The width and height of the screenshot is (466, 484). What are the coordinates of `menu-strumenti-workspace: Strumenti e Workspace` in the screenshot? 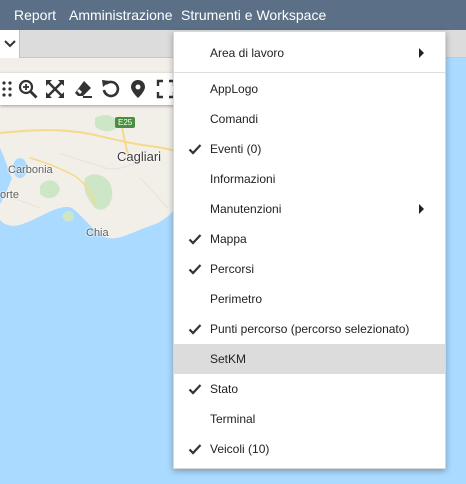 It's located at (253, 15).